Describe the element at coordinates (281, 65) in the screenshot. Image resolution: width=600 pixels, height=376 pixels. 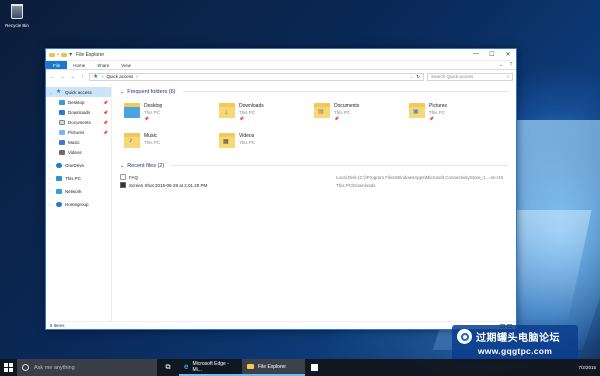
I see `ribbon-tabs: File Home Share View ⌄ ?` at that location.